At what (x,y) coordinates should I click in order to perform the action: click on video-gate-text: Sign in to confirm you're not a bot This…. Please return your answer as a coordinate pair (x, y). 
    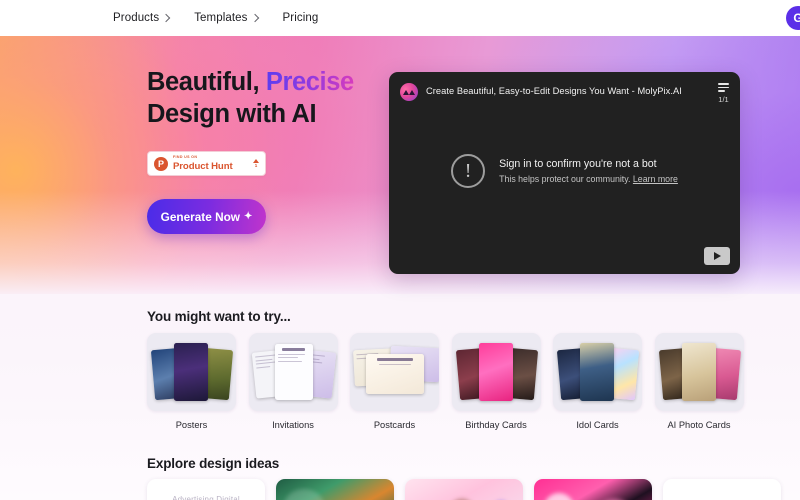
    Looking at the image, I should click on (588, 171).